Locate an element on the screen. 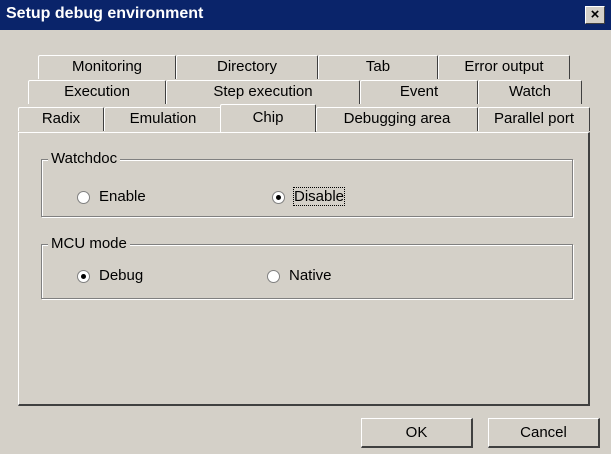  tab-chip: Chip is located at coordinates (268, 118).